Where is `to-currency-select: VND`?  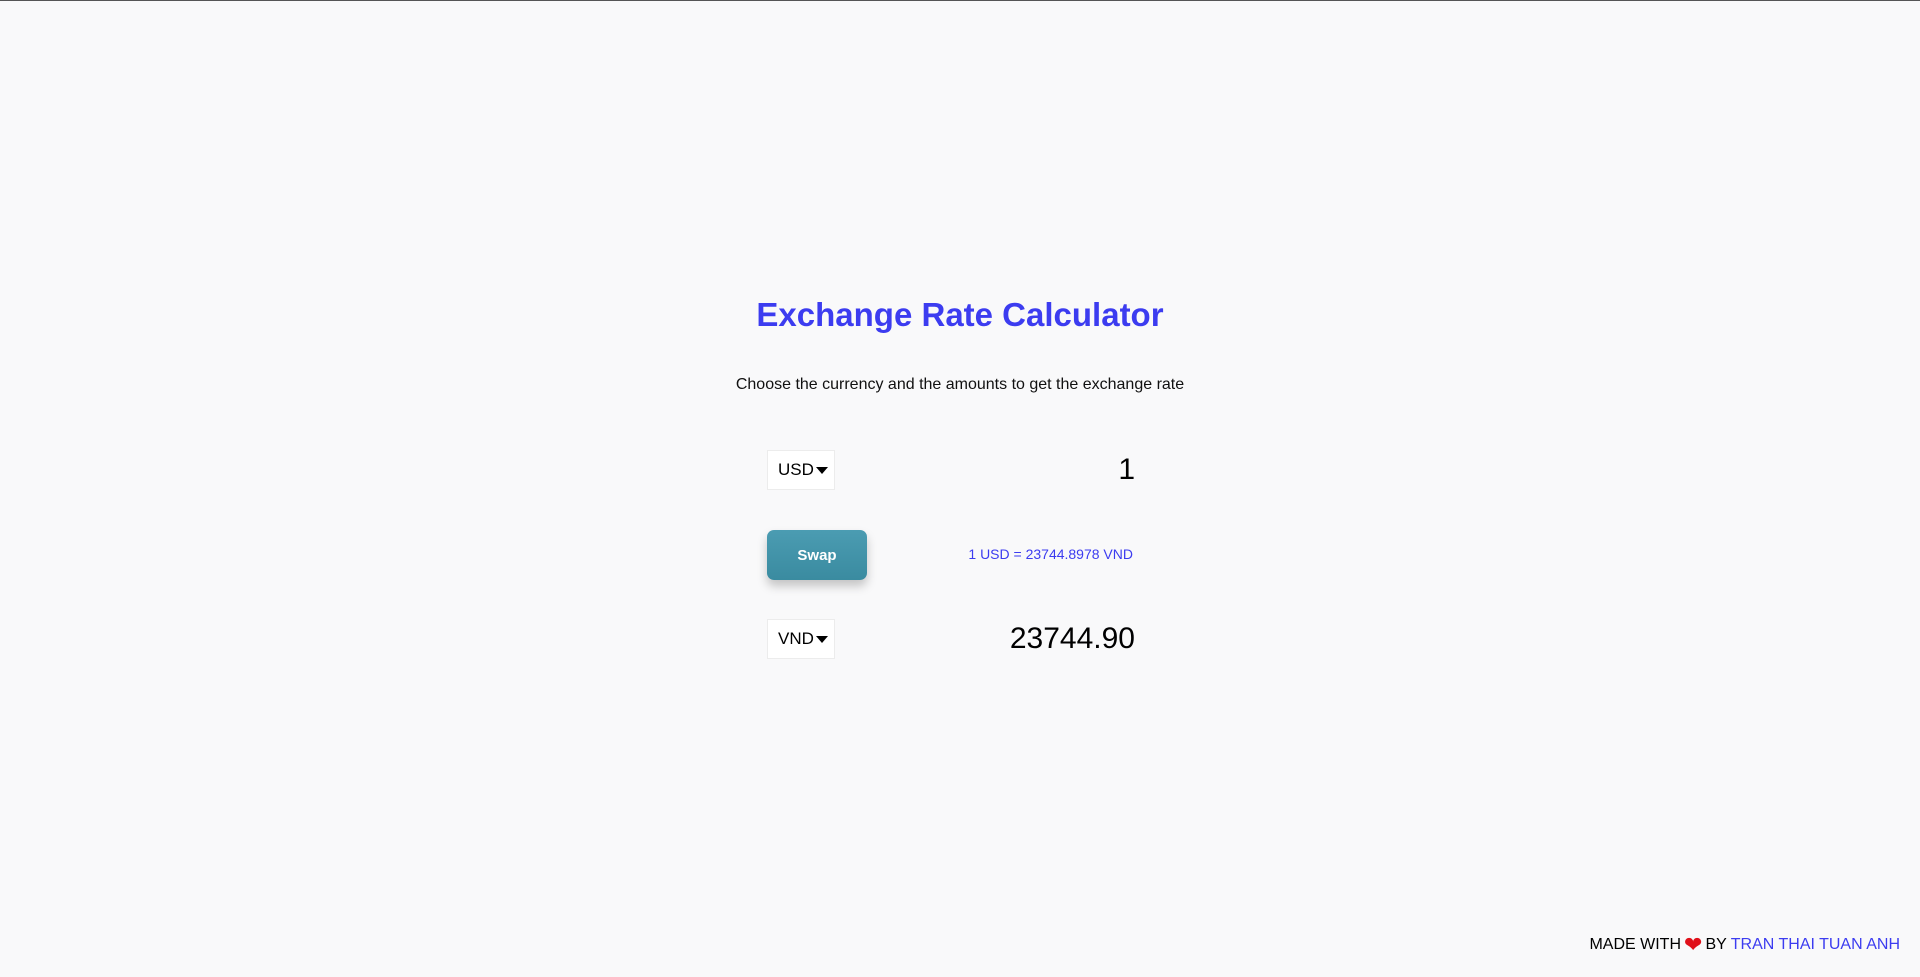 to-currency-select: VND is located at coordinates (801, 639).